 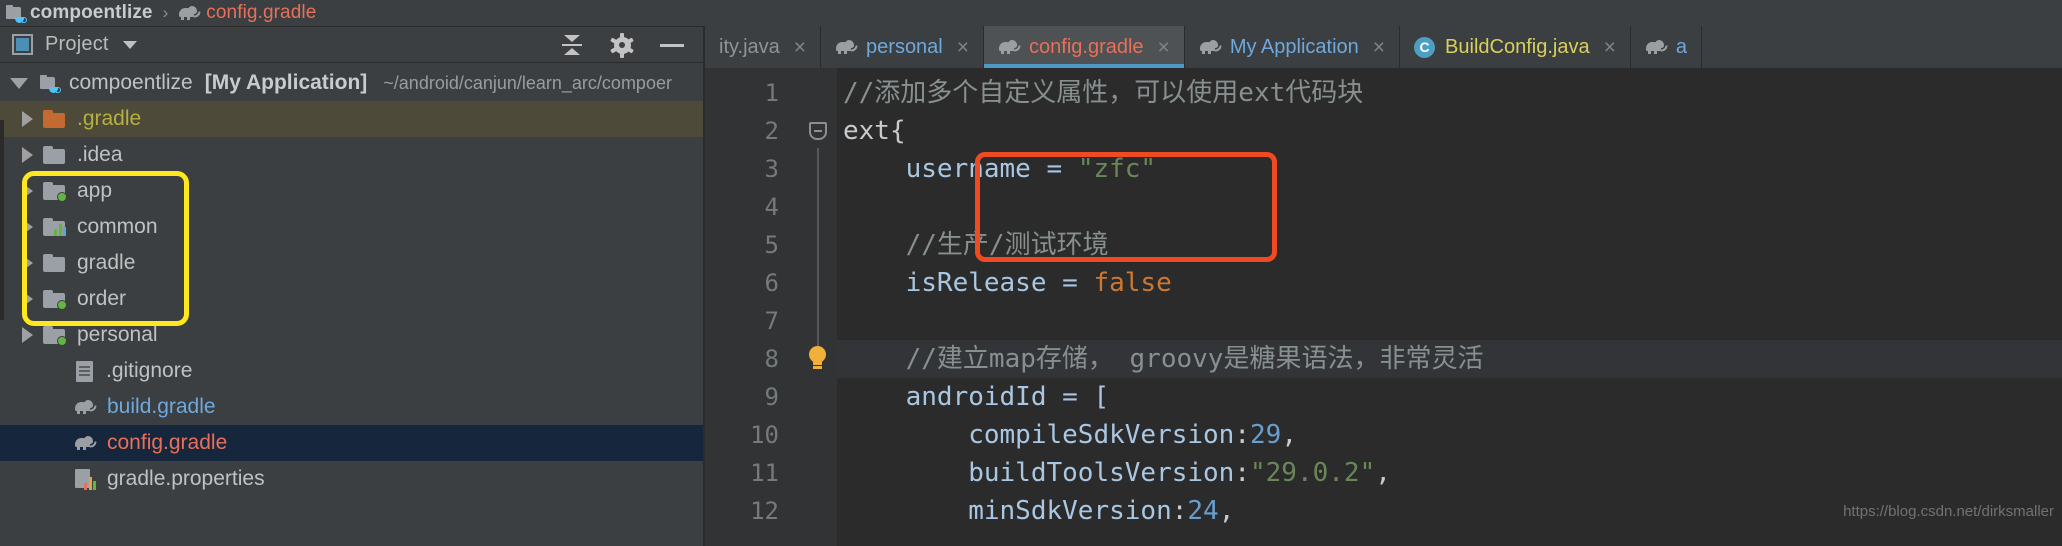 I want to click on tree-row-gradle-properties: gradle.properties, so click(x=352, y=479).